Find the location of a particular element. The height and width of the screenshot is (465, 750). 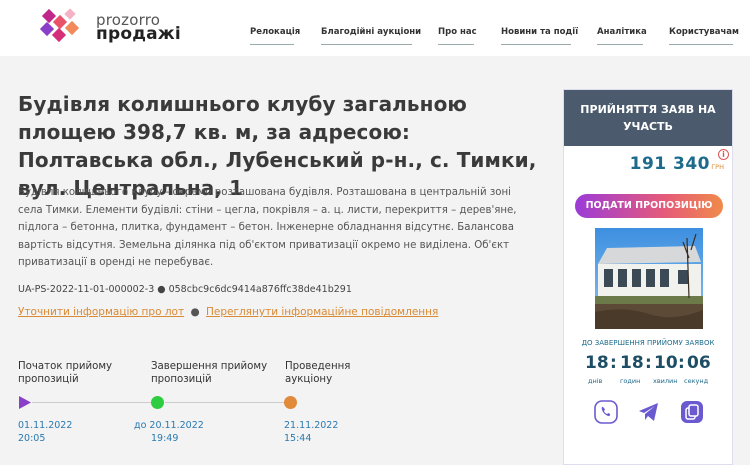

currency-label: ГРН is located at coordinates (717, 167).